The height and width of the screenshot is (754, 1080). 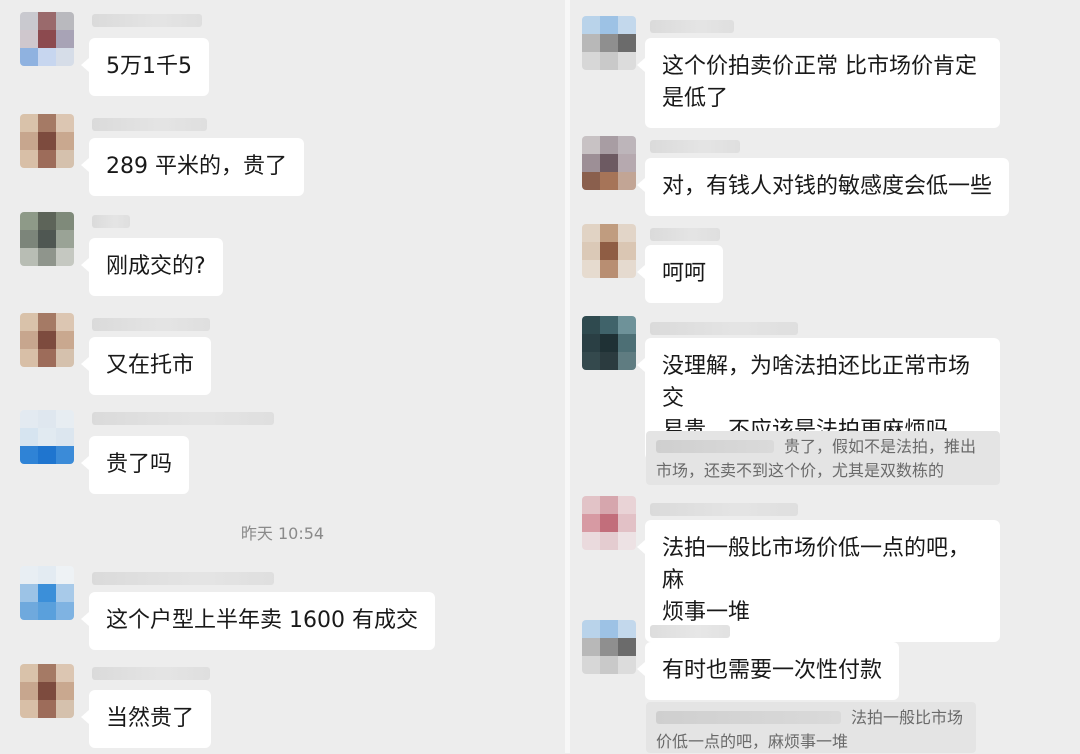 What do you see at coordinates (752, 741) in the screenshot?
I see `quote-text: 价低一点的吧，麻烦事一堆` at bounding box center [752, 741].